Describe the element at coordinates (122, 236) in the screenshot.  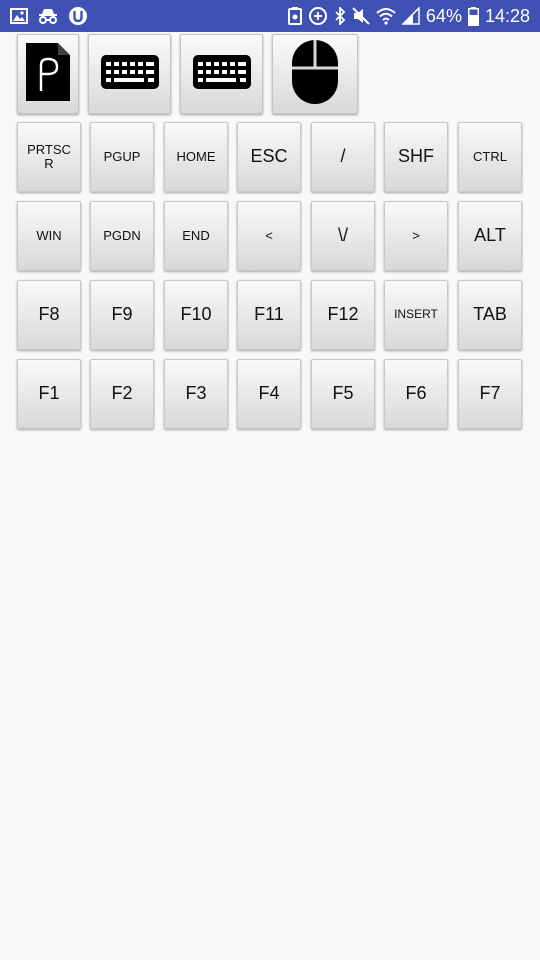
I see `key-pgdn: PGDN` at that location.